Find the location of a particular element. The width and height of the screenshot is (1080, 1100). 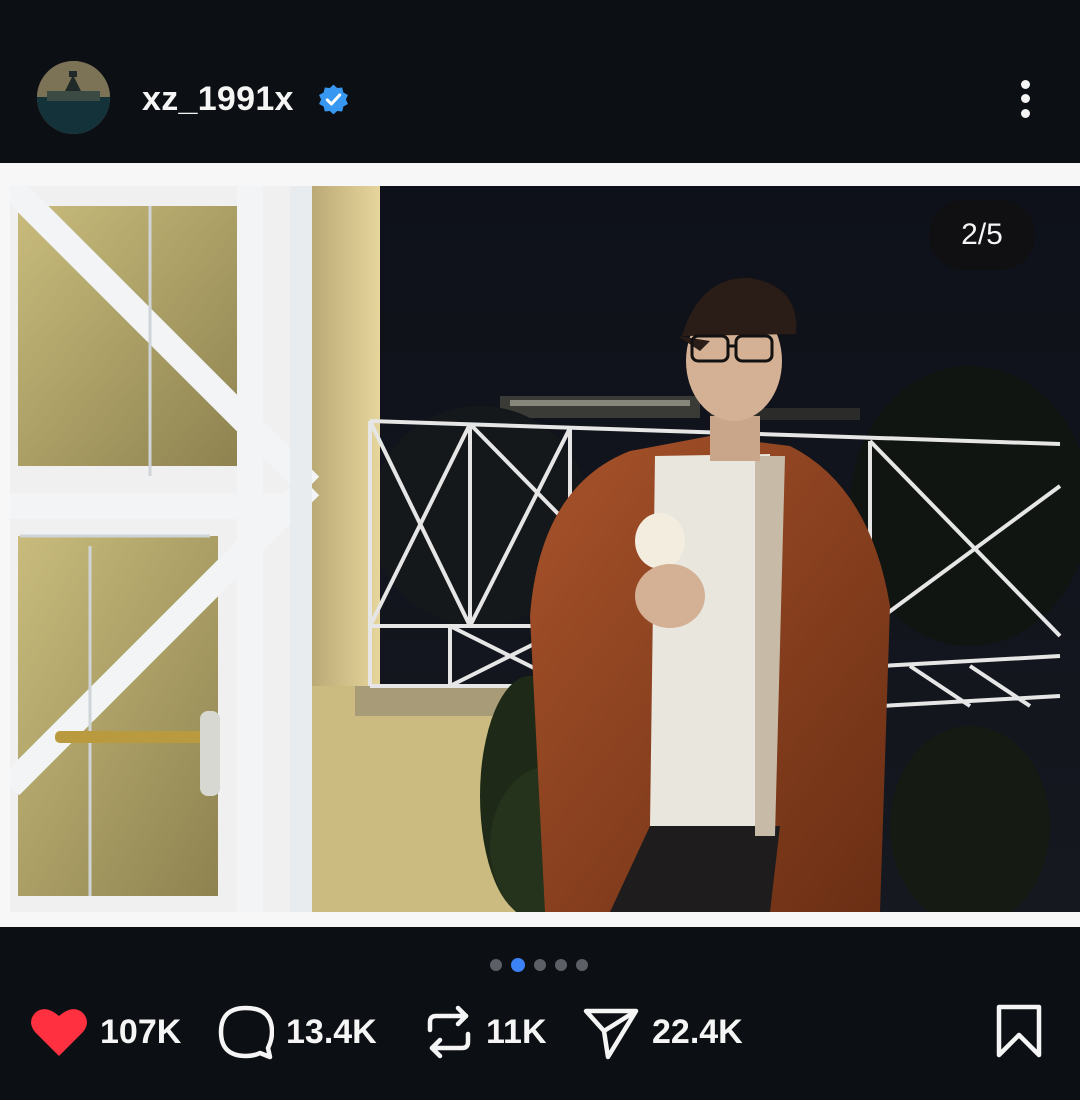

post-header: xz_1991x is located at coordinates (540, 81).